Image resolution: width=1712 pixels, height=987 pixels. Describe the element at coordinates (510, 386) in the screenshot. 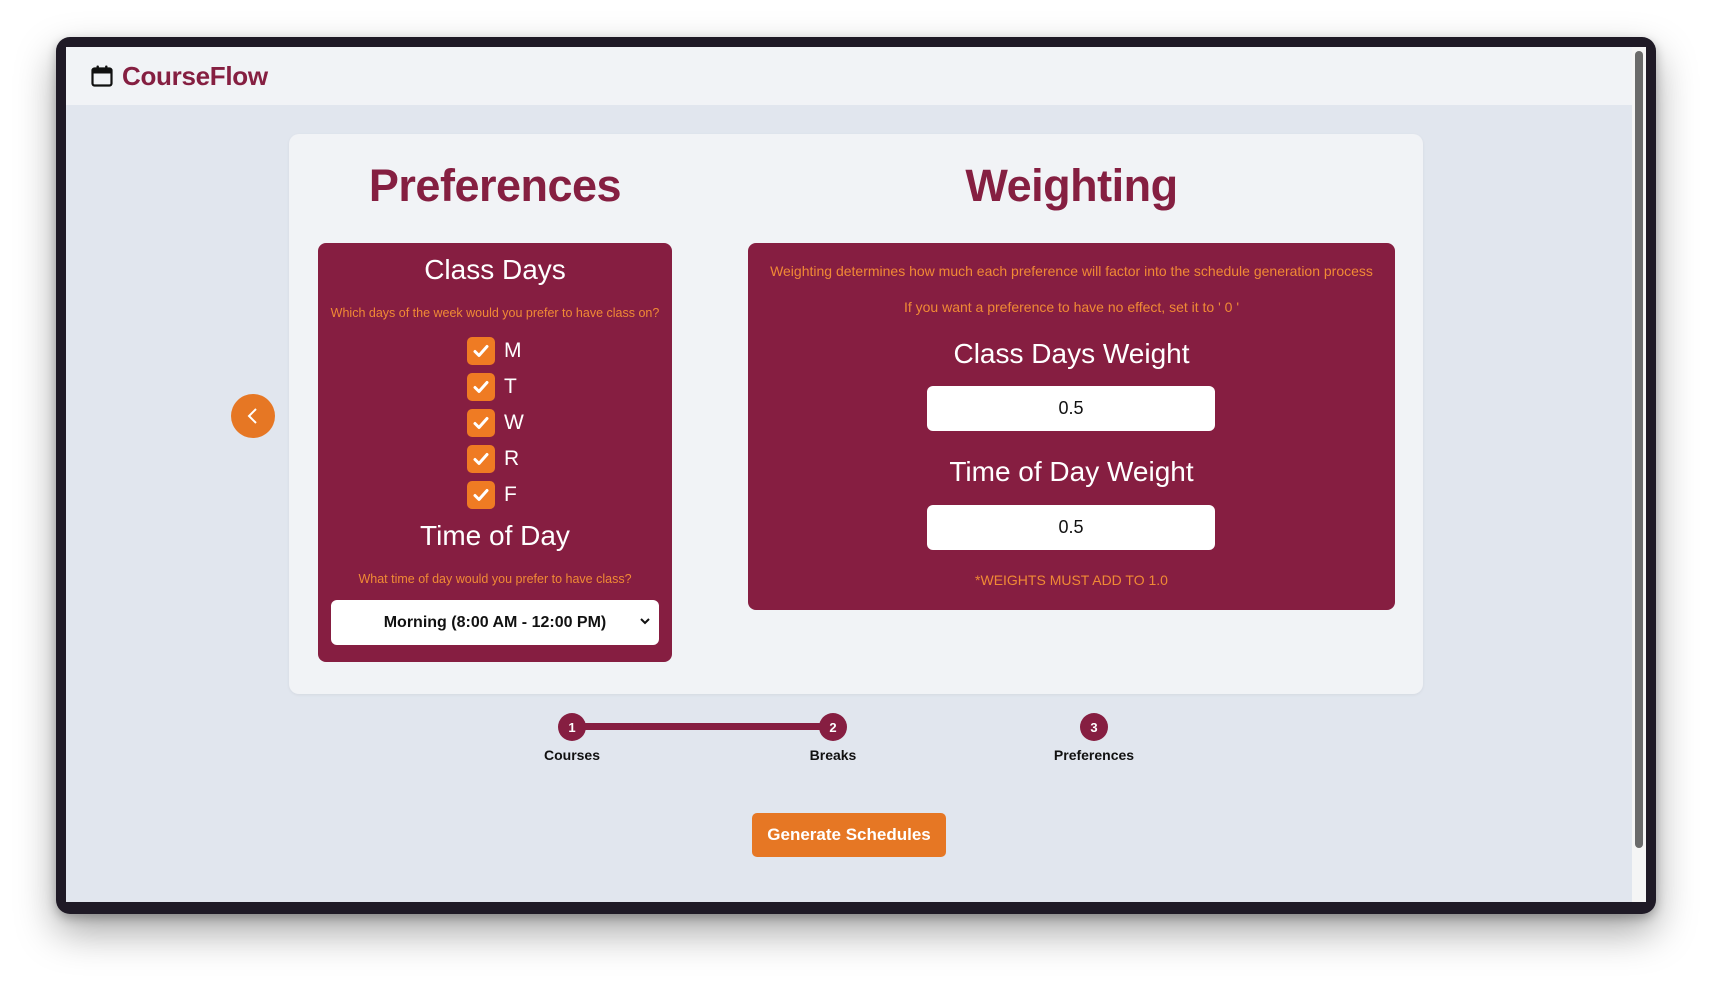

I see `day-label: T` at that location.